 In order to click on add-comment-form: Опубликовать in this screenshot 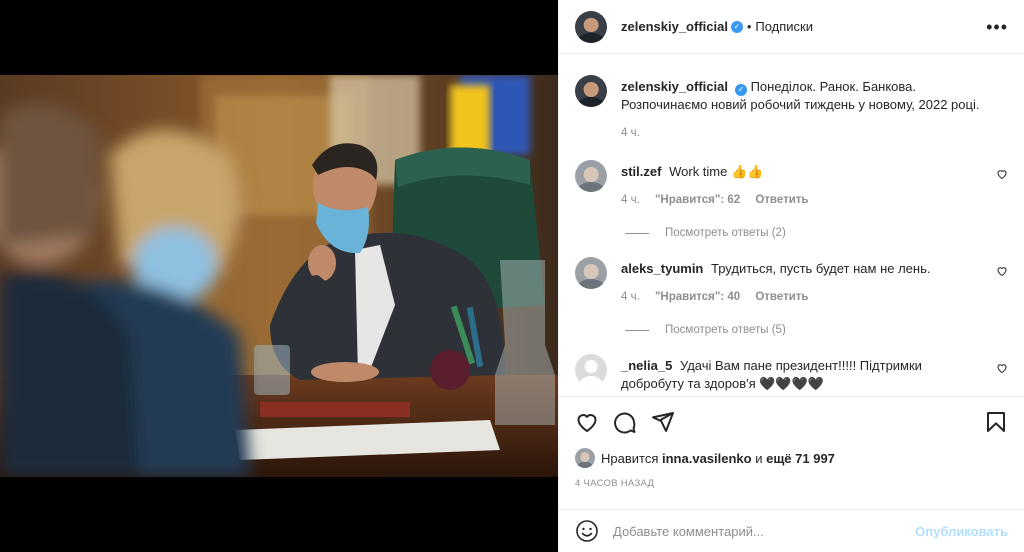, I will do `click(791, 530)`.